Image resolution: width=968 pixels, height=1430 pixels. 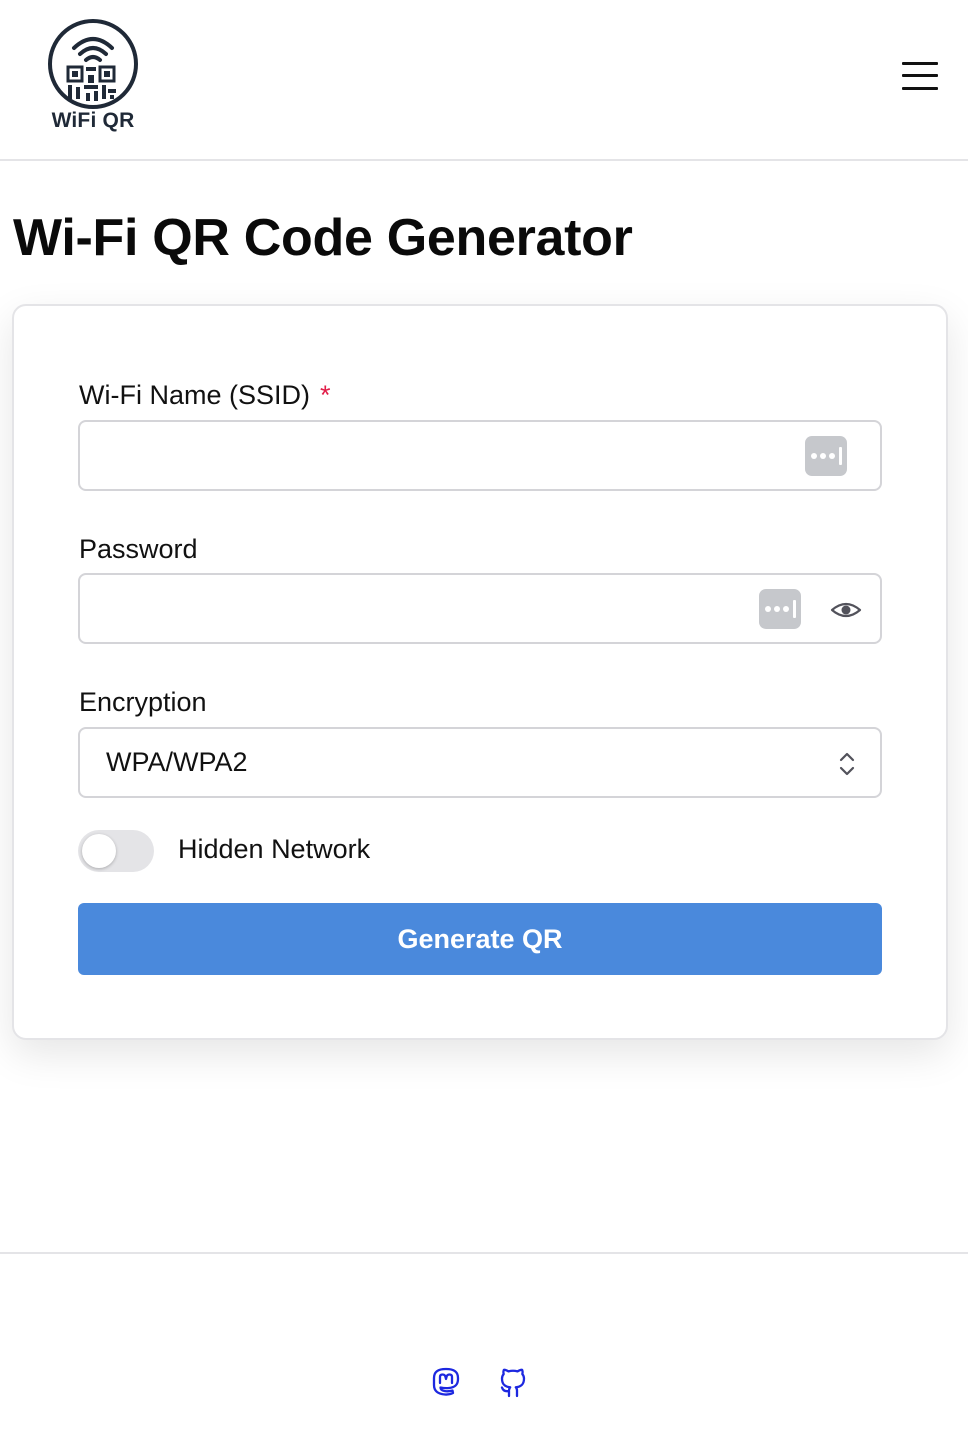 I want to click on page-title: Wi-Fi QR Code Generator, so click(x=323, y=238).